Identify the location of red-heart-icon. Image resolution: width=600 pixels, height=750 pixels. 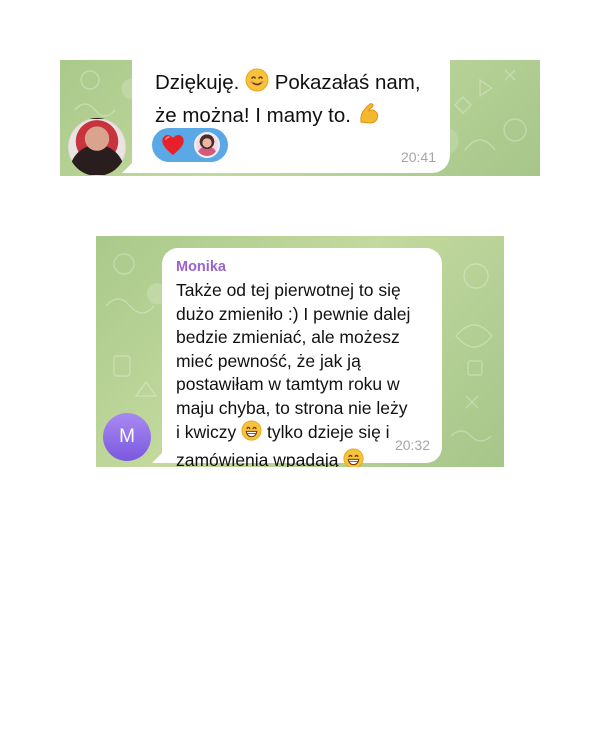
(173, 145).